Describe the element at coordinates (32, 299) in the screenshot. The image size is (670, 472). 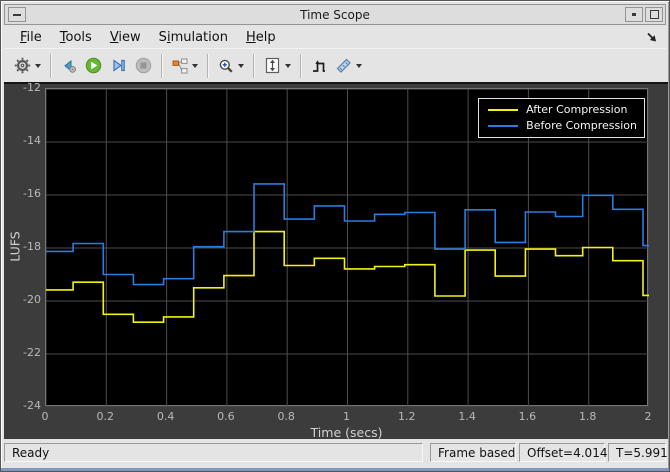
I see `y-tick-label: -20` at that location.